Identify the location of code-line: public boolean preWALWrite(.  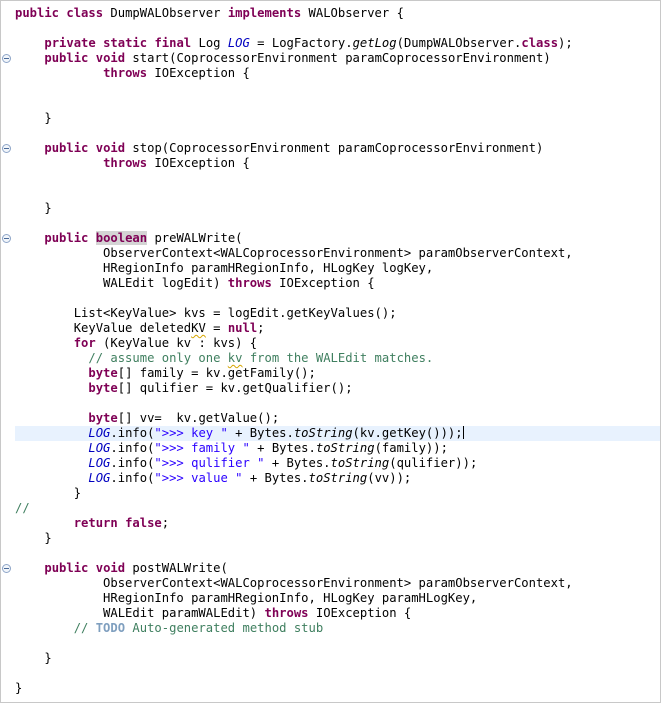
(337, 238).